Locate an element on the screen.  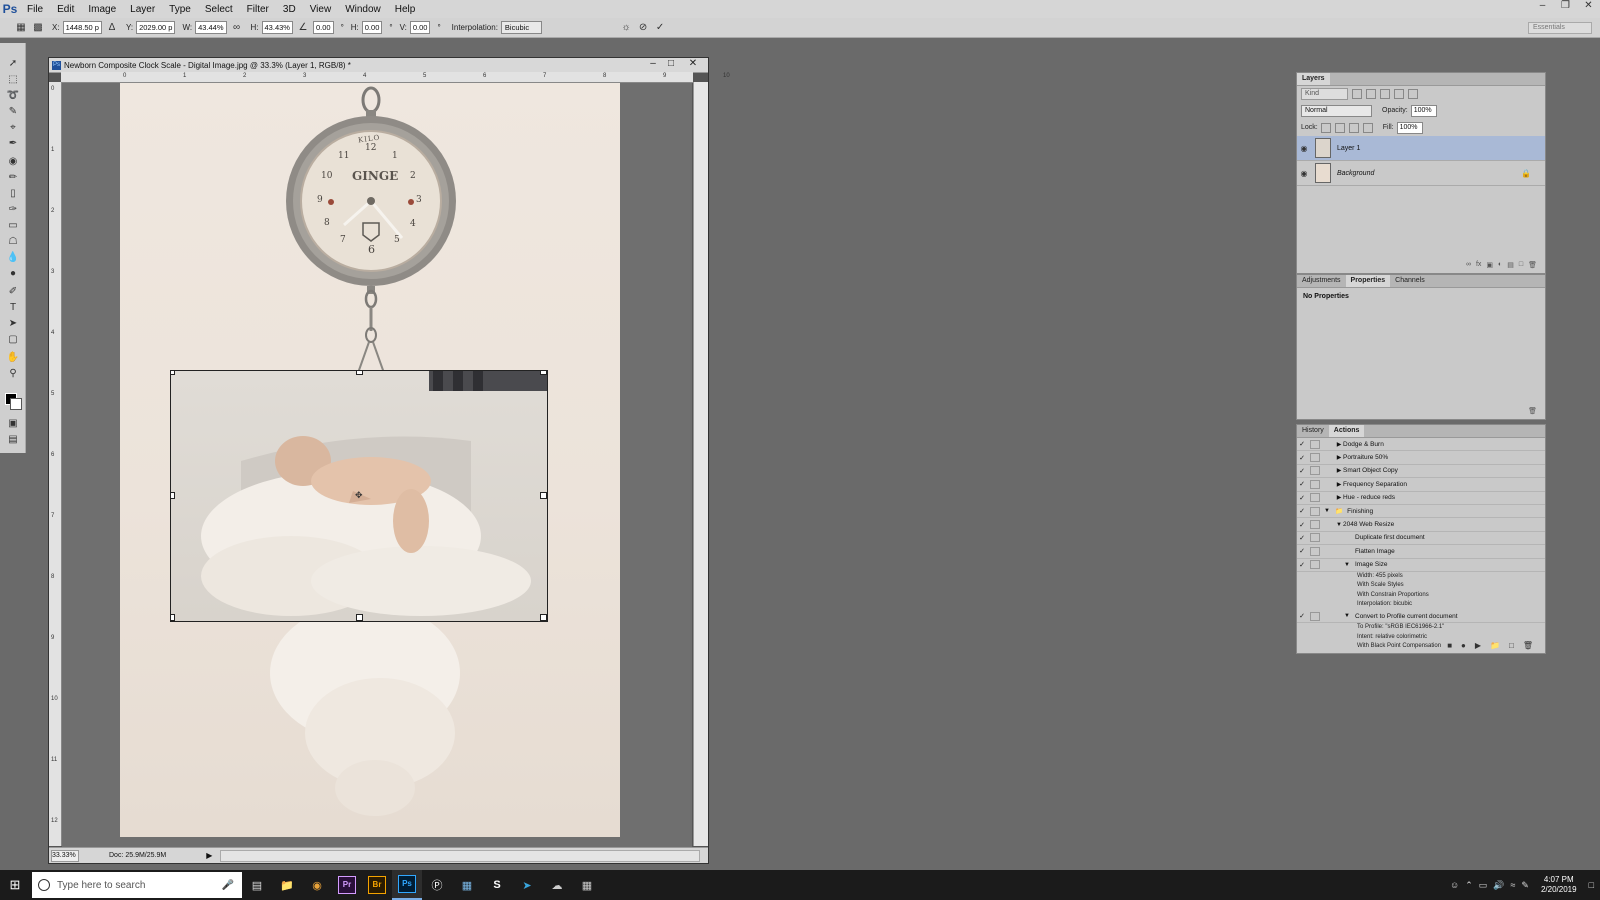
doc-close-icon: ✕ is located at coordinates (693, 64).